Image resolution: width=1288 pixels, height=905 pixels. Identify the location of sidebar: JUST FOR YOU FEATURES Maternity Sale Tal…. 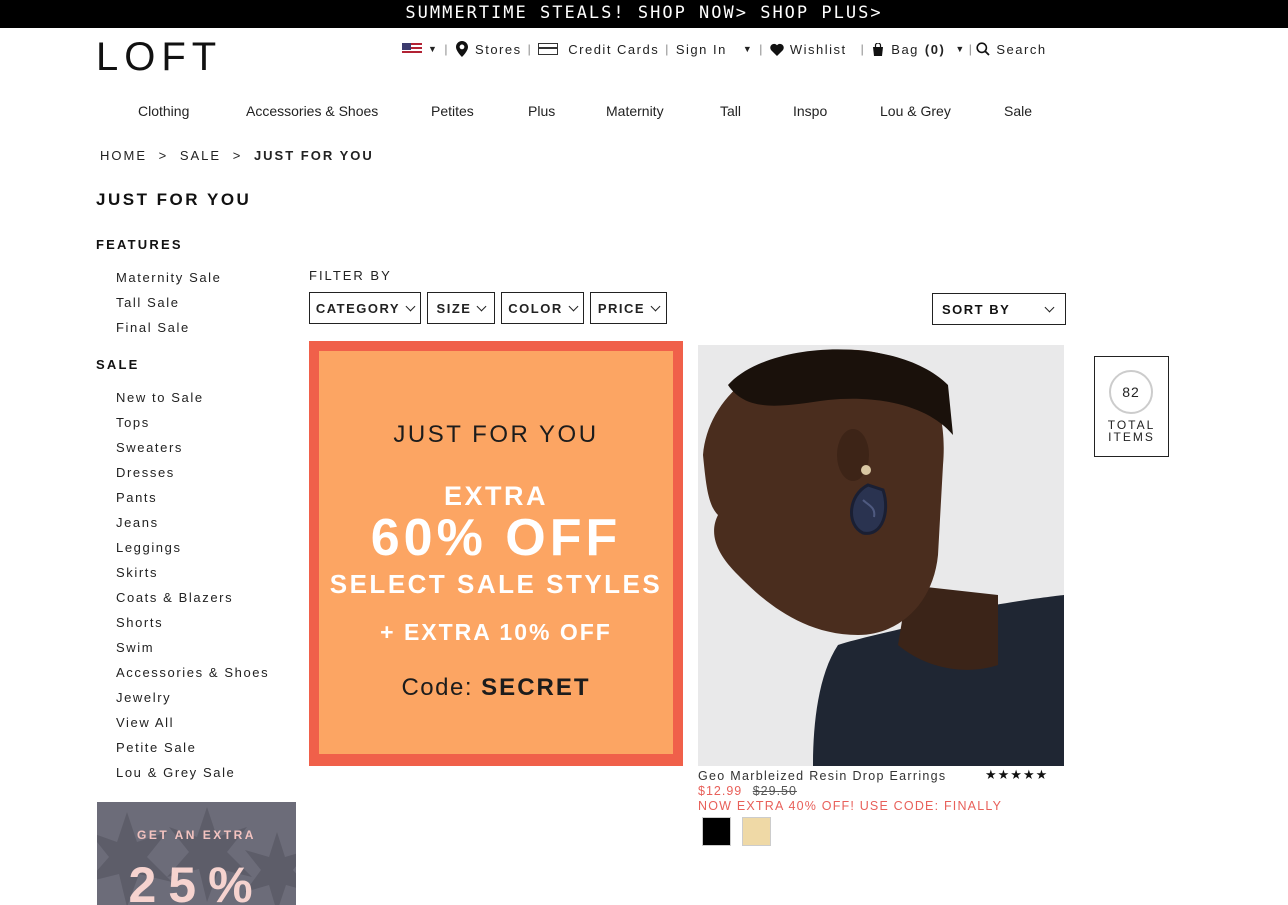
(196, 496).